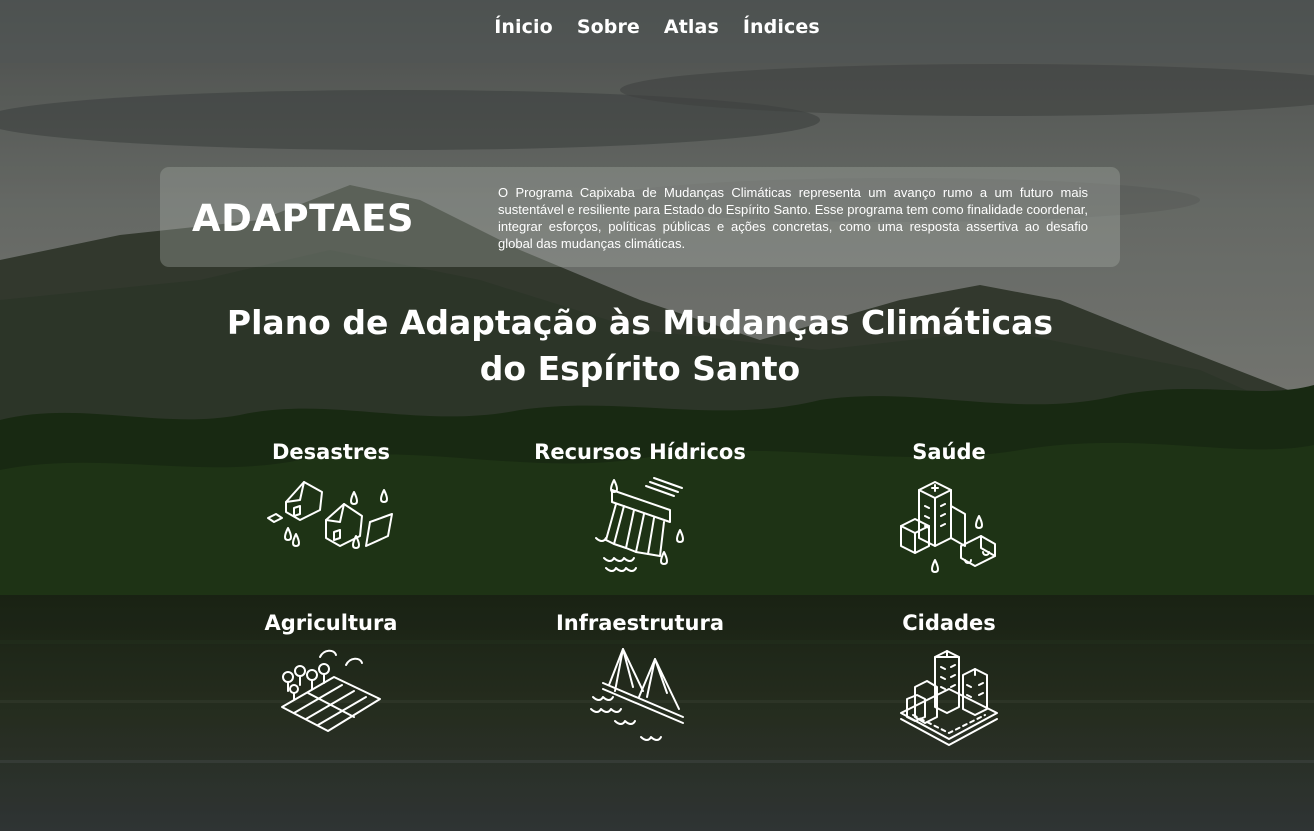  What do you see at coordinates (657, 31) in the screenshot?
I see `top-navigation: Ínicio Sobre Atlas Índices` at bounding box center [657, 31].